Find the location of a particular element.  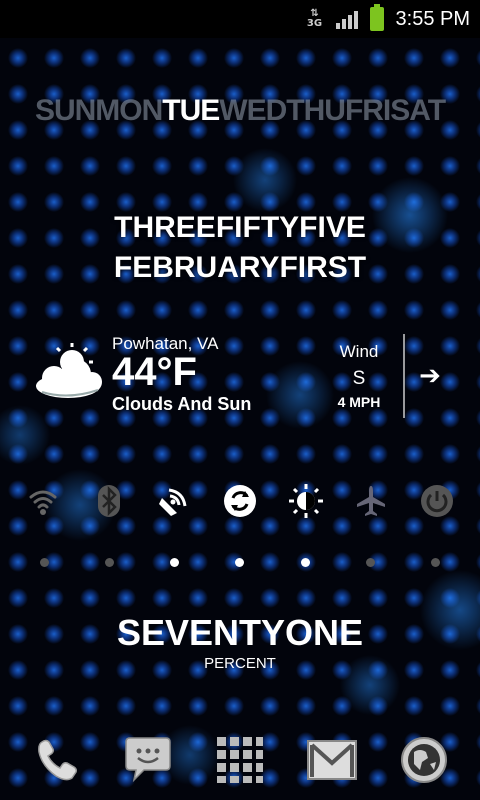

browser-icon is located at coordinates (424, 760).